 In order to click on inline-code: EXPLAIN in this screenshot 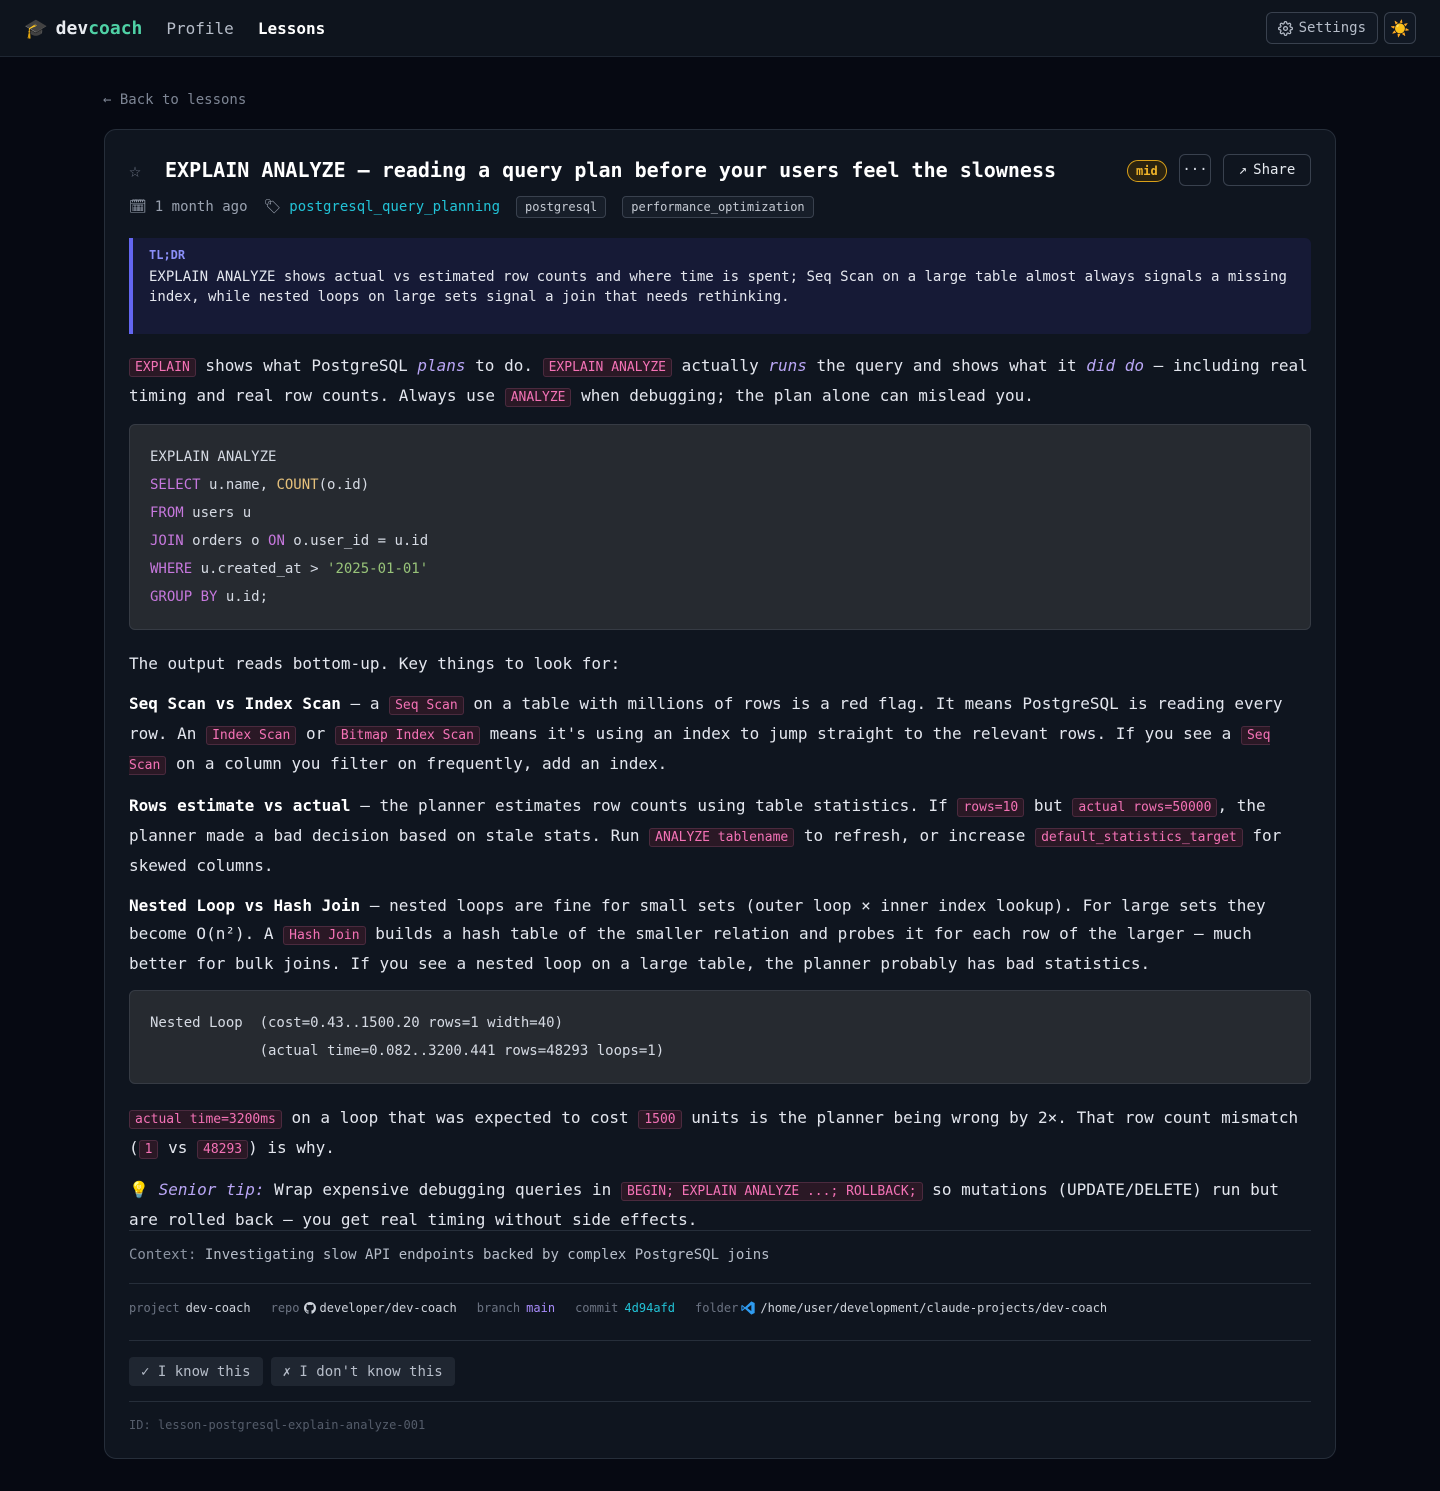, I will do `click(162, 367)`.